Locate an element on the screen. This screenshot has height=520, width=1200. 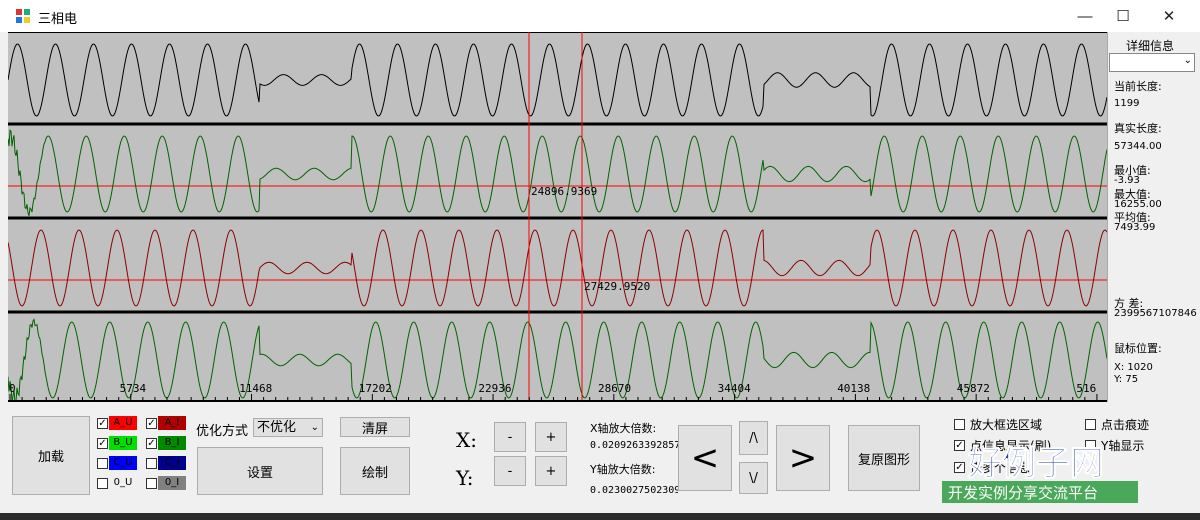
detail-header: 详细信息 is located at coordinates (1150, 46).